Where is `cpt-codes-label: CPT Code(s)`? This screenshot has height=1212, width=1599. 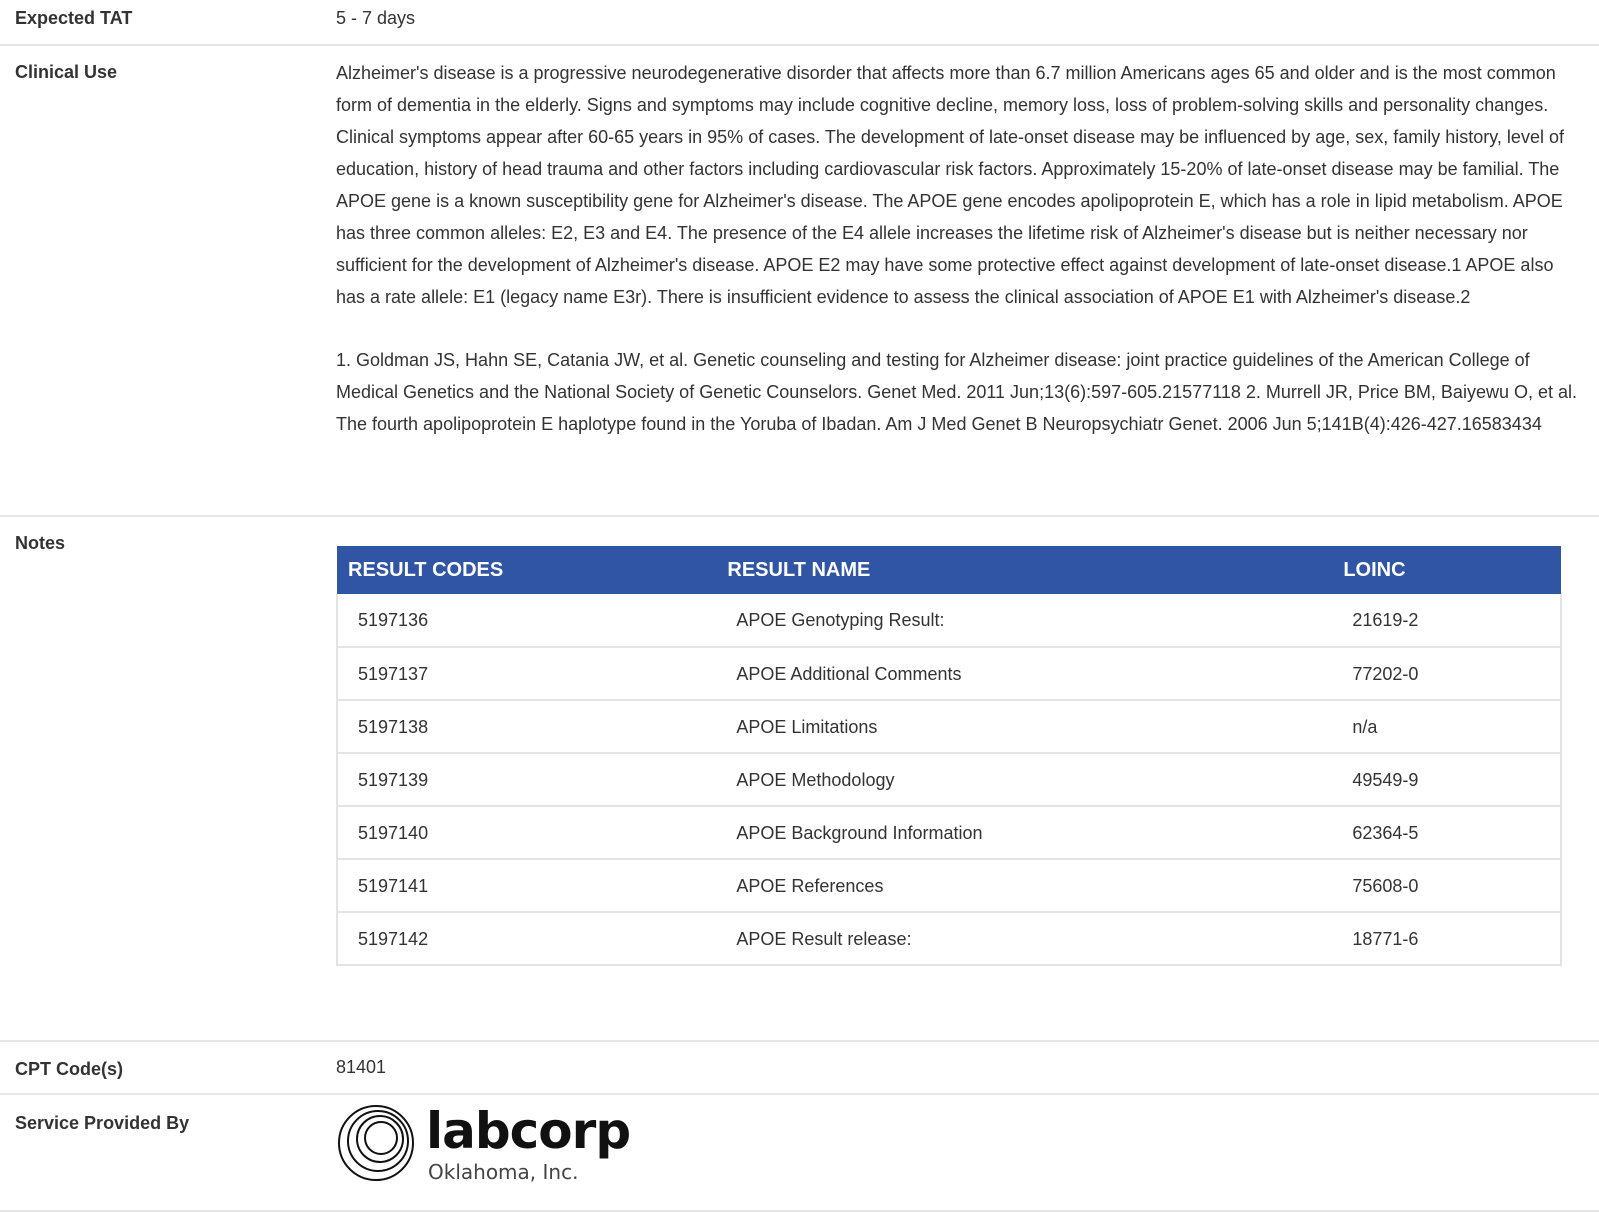
cpt-codes-label: CPT Code(s) is located at coordinates (69, 1069).